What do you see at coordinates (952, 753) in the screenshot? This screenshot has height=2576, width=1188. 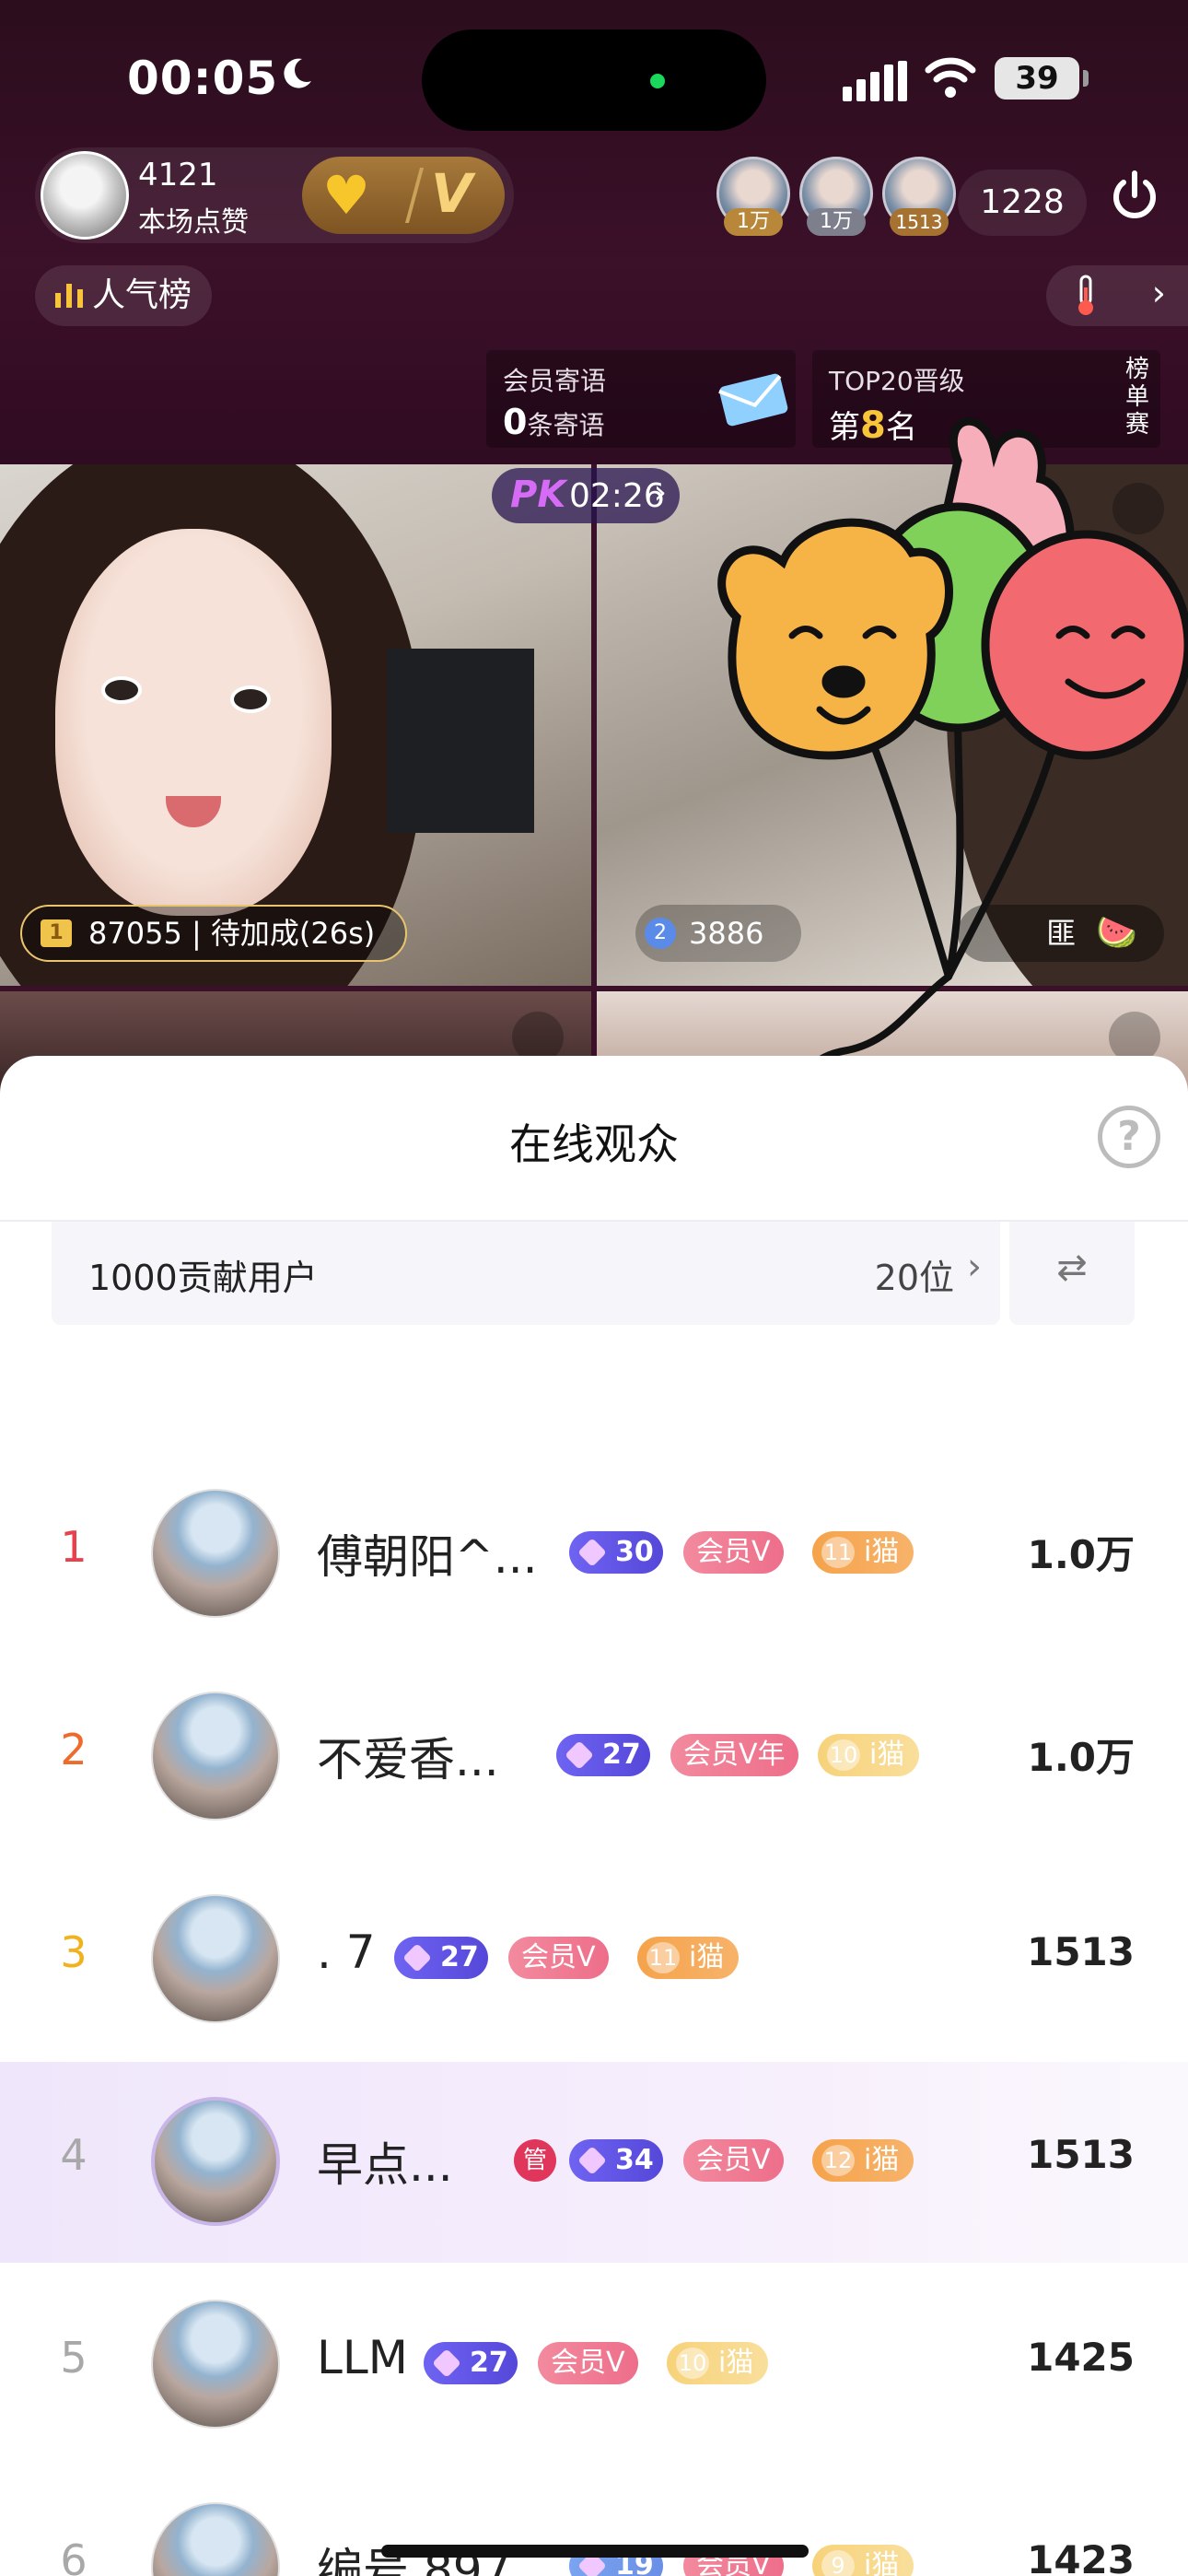 I see `balloon-sticker-icon` at bounding box center [952, 753].